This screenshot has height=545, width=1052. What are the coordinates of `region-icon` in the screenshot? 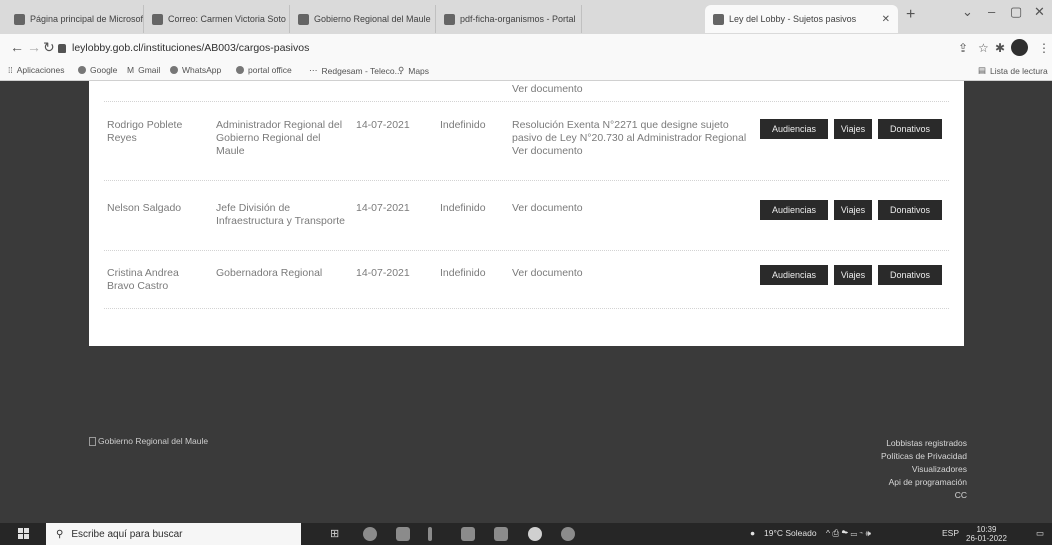 It's located at (303, 19).